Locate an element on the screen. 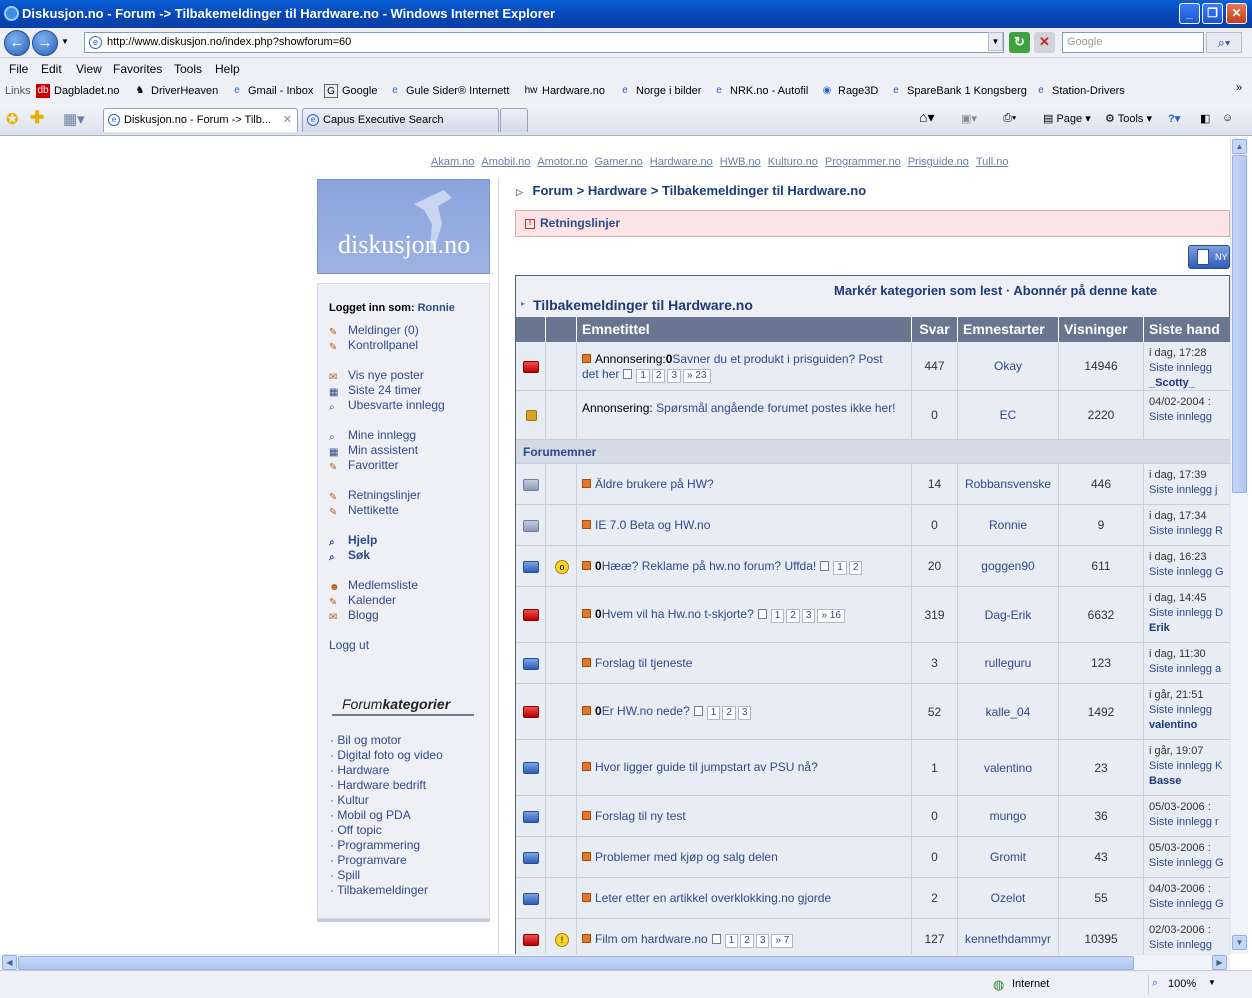 This screenshot has width=1252, height=998. sidebar-help: ⌕ Hjelp is located at coordinates (353, 541).